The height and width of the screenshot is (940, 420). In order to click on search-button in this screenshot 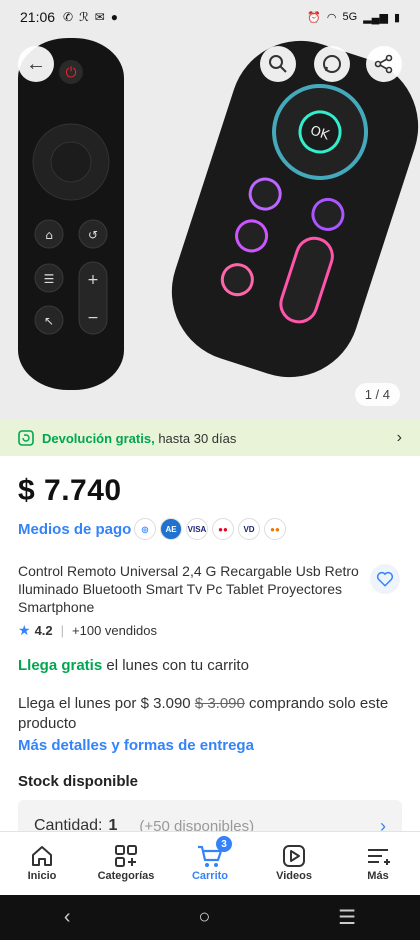, I will do `click(278, 64)`.